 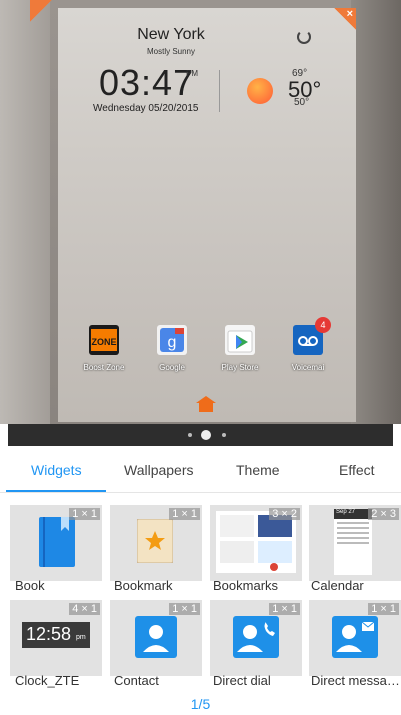 I want to click on app-voicemail: 4 Voicemai, so click(x=308, y=344).